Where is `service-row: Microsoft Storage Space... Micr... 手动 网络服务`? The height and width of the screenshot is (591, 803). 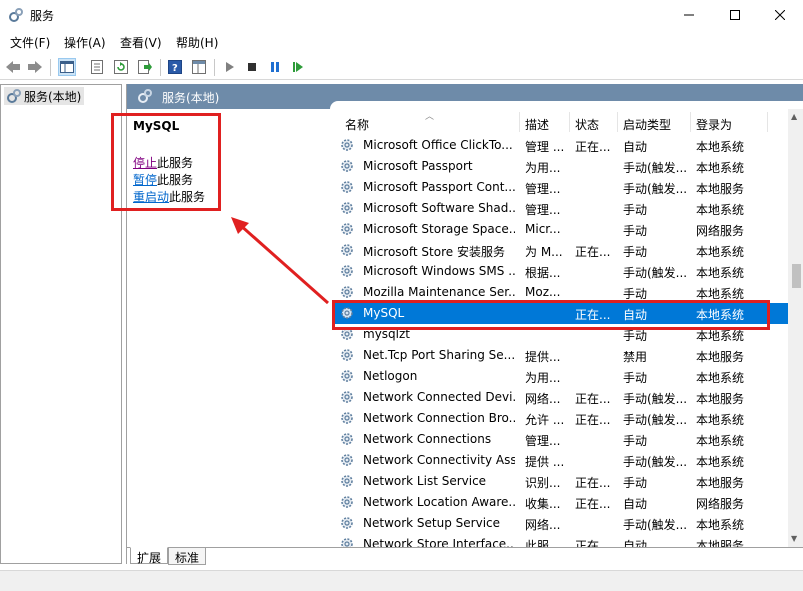 service-row: Microsoft Storage Space... Micr... 手动 网络服务 is located at coordinates (560, 229).